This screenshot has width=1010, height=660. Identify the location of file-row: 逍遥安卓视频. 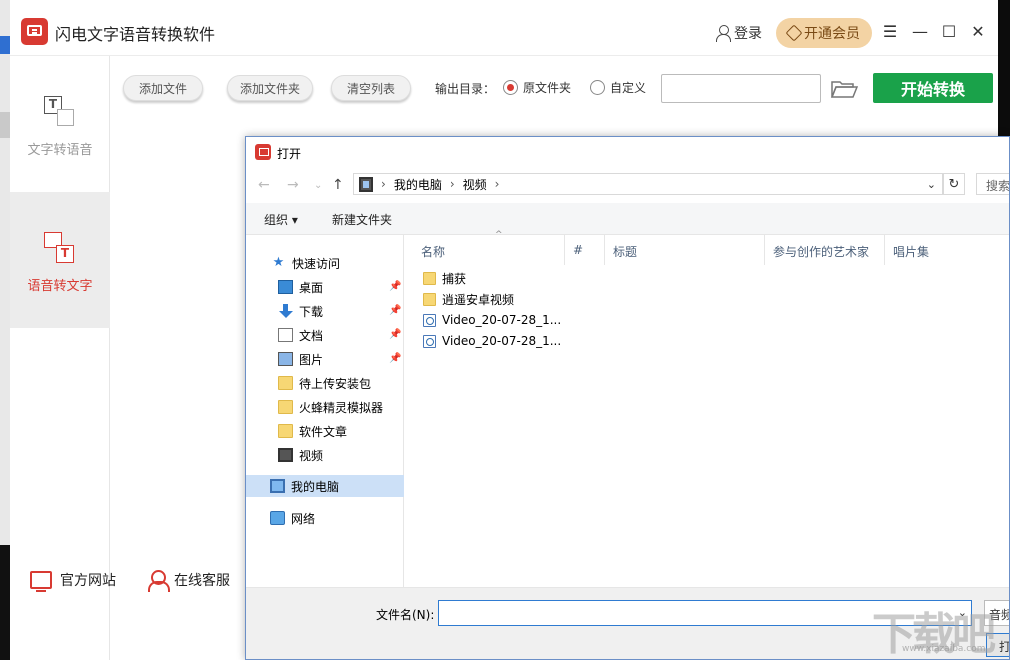
(468, 299).